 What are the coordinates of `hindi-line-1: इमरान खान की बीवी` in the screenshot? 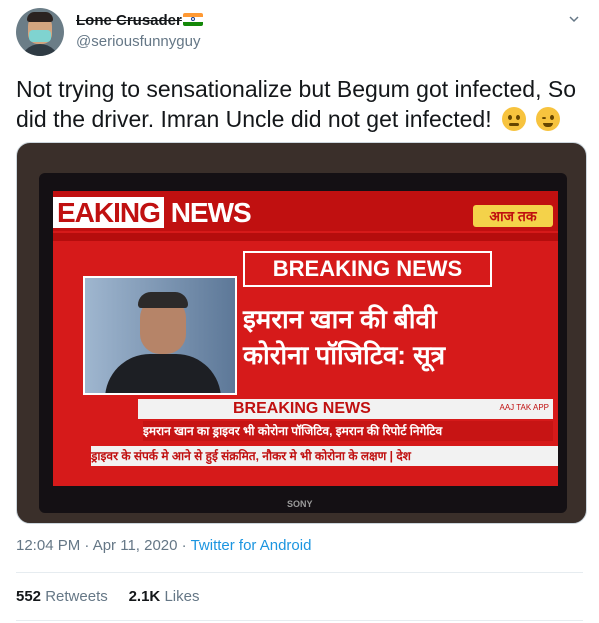 It's located at (340, 319).